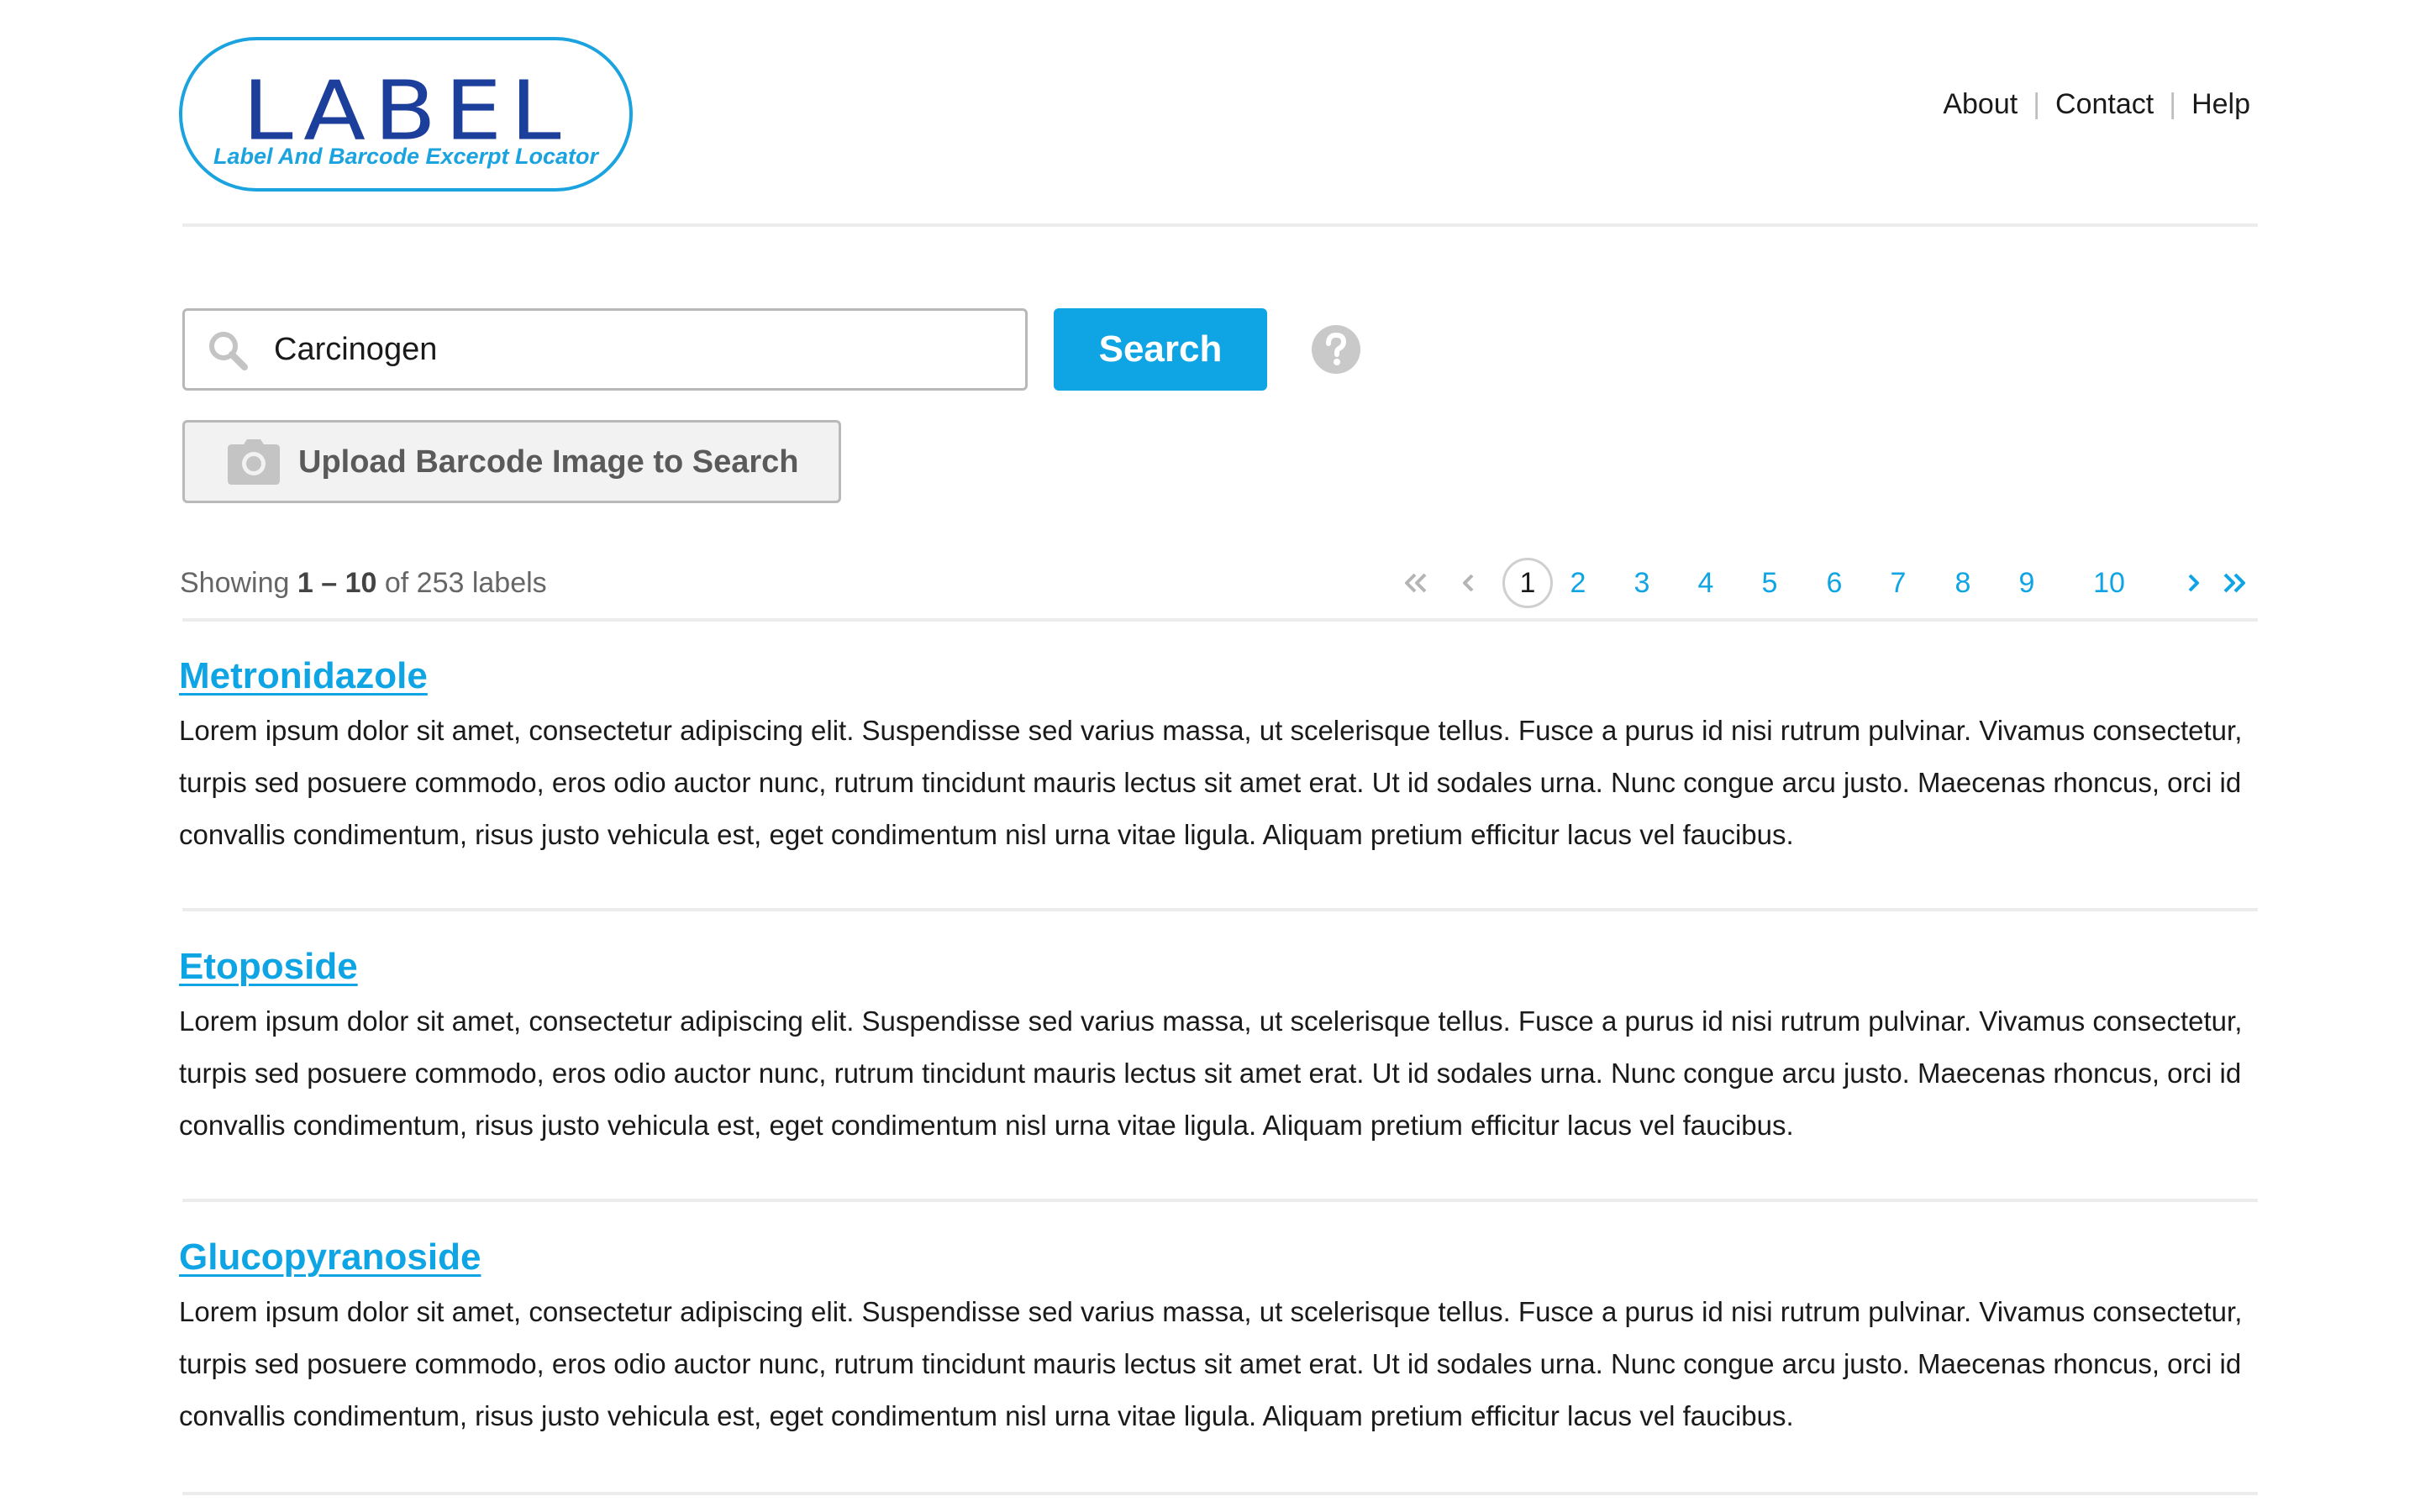 This screenshot has width=2420, height=1512. I want to click on nav-help-link: Help, so click(2220, 104).